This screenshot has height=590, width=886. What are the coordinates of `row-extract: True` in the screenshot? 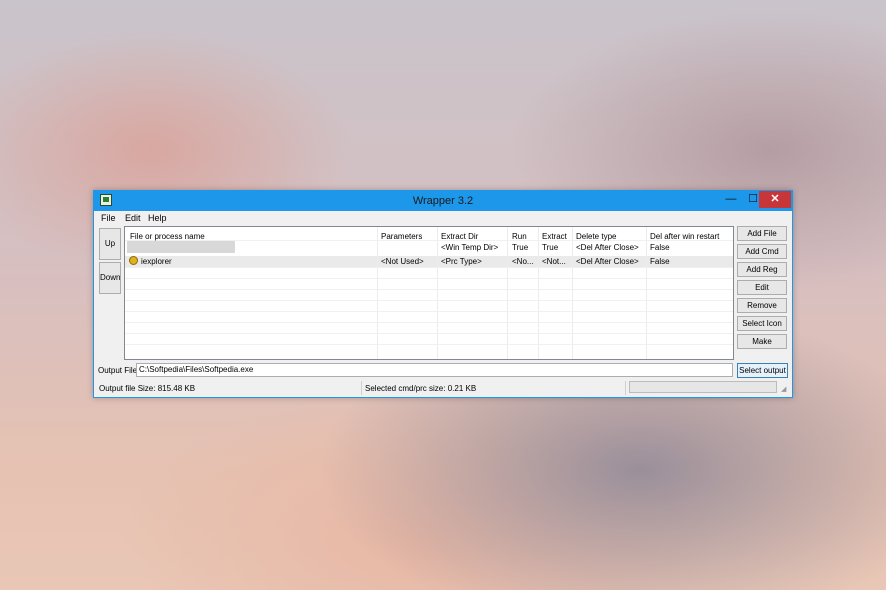 It's located at (550, 247).